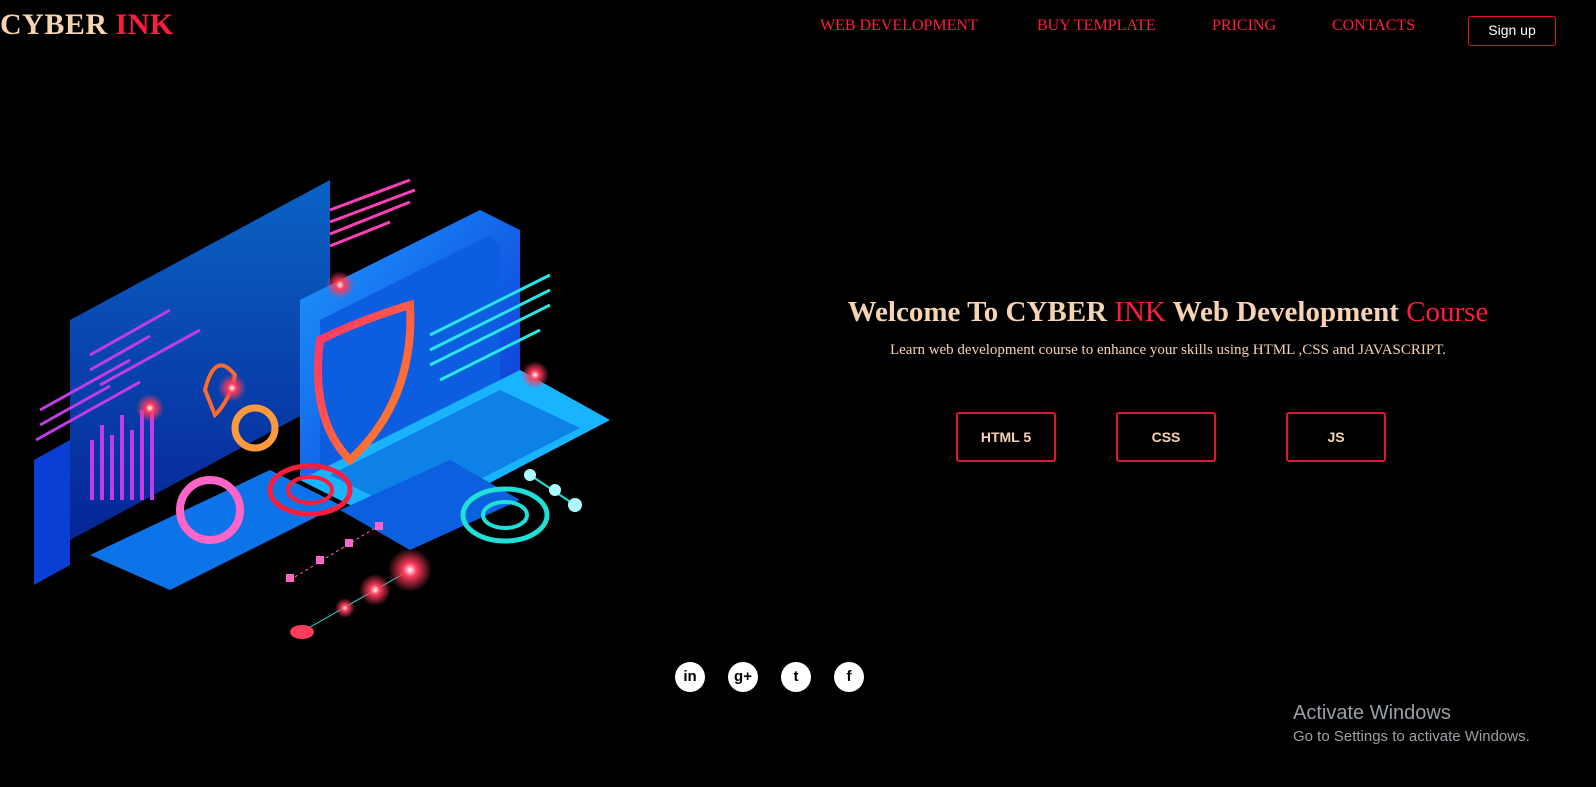  What do you see at coordinates (849, 677) in the screenshot?
I see `facebook-icon: f` at bounding box center [849, 677].